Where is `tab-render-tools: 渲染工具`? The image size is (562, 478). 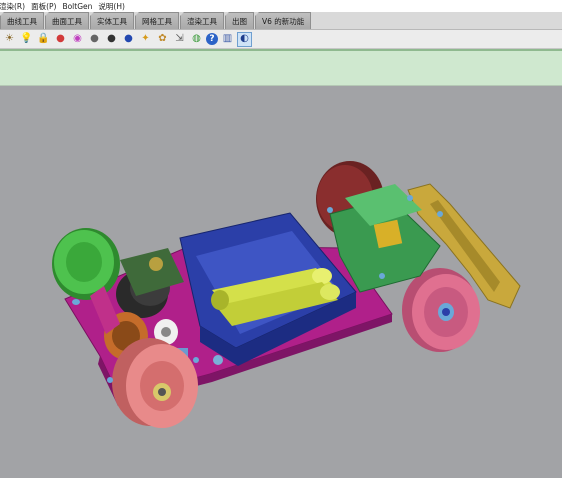
tab-render-tools: 渲染工具 is located at coordinates (202, 20).